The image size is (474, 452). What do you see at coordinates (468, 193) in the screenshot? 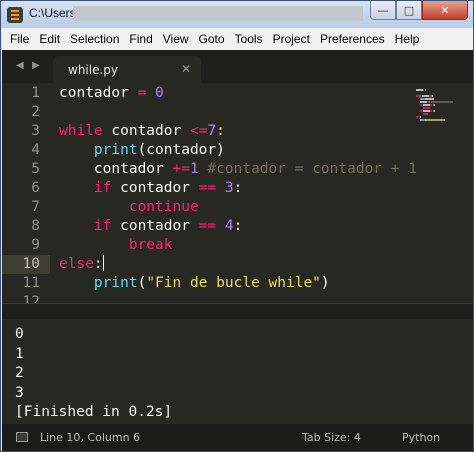
I see `editor-scrollbar` at bounding box center [468, 193].